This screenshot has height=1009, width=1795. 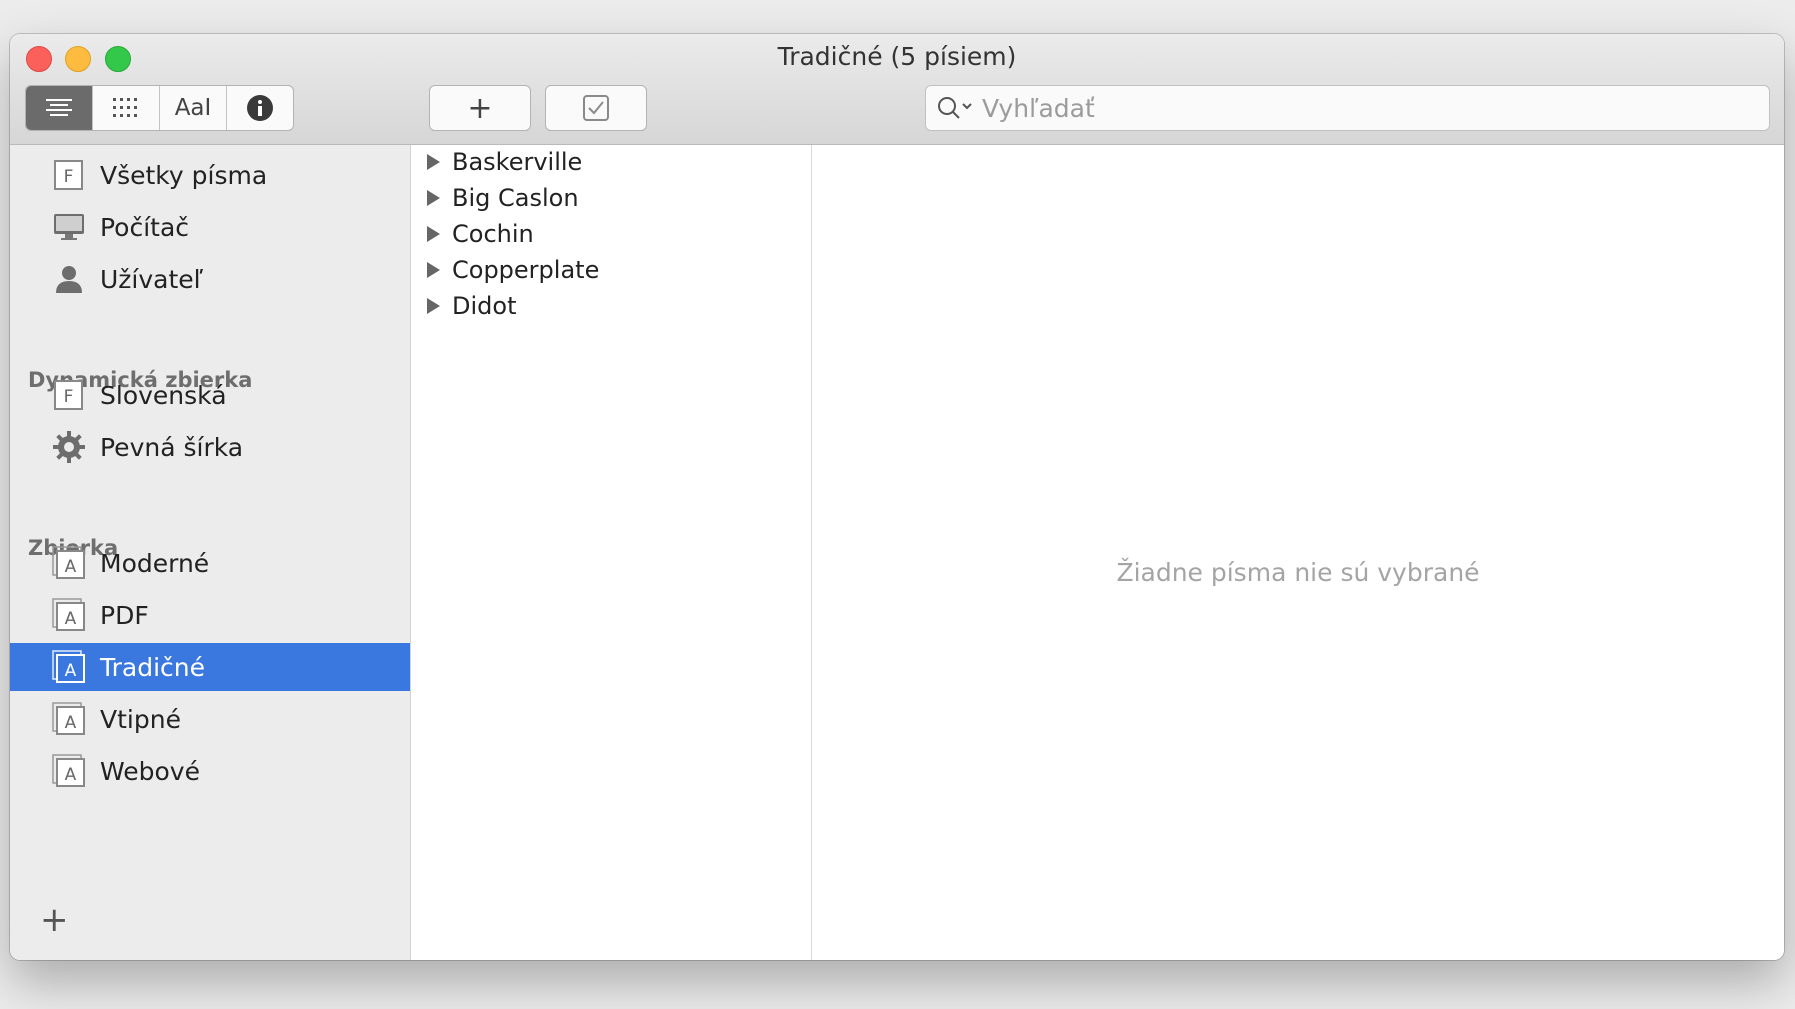 I want to click on font-family-row: Big Caslon, so click(x=611, y=198).